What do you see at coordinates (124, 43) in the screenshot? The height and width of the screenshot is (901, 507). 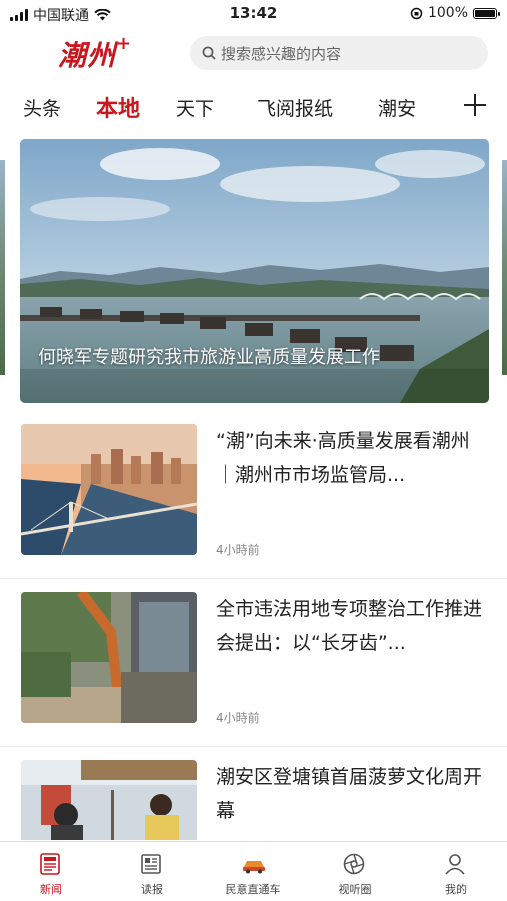 I see `logo-plus: +` at bounding box center [124, 43].